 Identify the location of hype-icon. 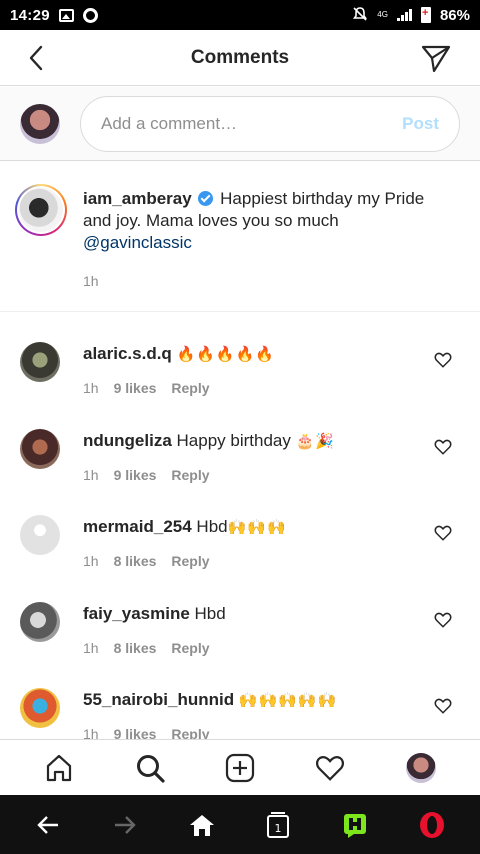
(354, 825).